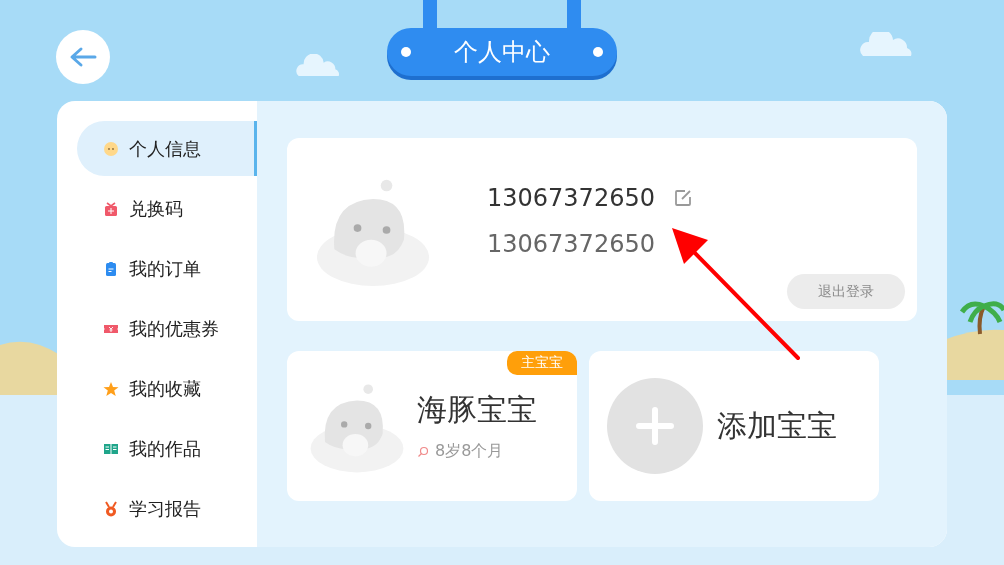 The image size is (1004, 565). I want to click on main-baby-badge: 主宝宝, so click(542, 363).